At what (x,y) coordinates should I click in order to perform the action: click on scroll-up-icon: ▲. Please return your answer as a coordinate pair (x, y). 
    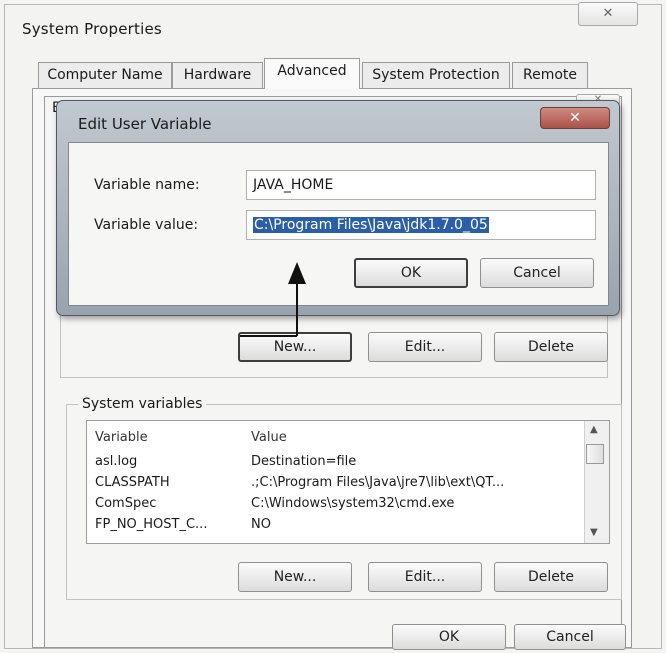
    Looking at the image, I should click on (594, 429).